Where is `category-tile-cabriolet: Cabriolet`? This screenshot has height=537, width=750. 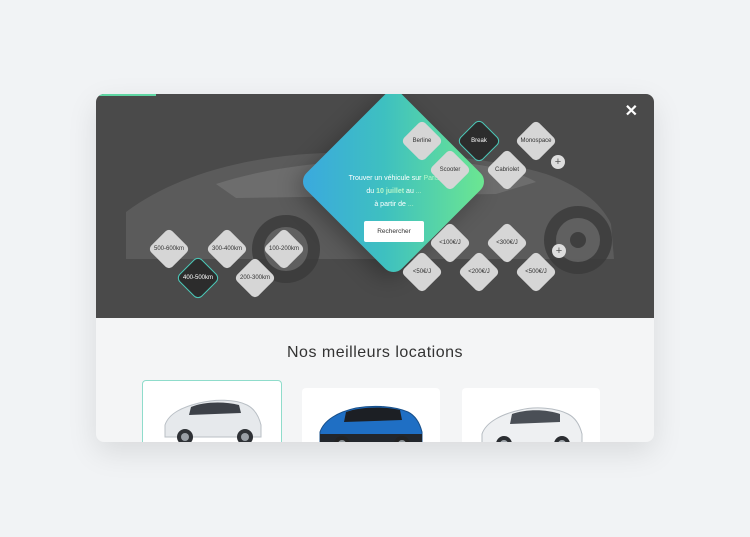 category-tile-cabriolet: Cabriolet is located at coordinates (507, 170).